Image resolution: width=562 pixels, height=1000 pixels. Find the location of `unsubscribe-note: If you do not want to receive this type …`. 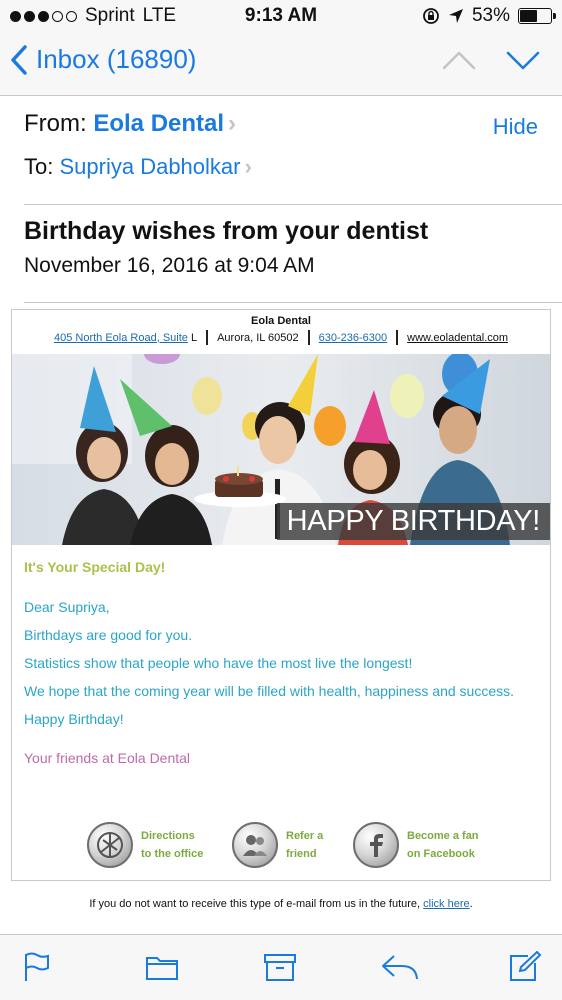

unsubscribe-note: If you do not want to receive this type … is located at coordinates (281, 904).